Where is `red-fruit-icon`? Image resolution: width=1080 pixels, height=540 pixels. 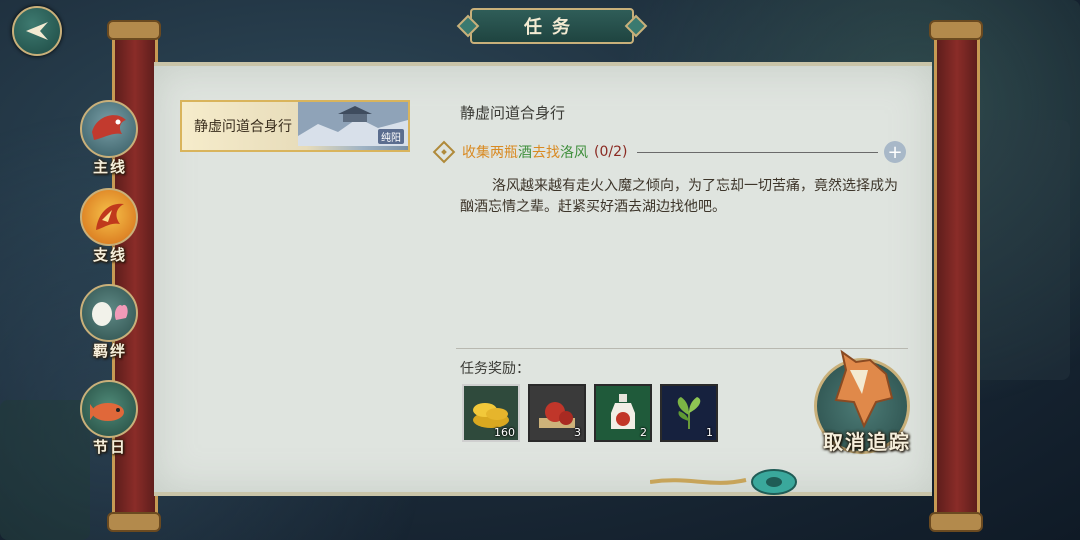 red-fruit-icon is located at coordinates (557, 415).